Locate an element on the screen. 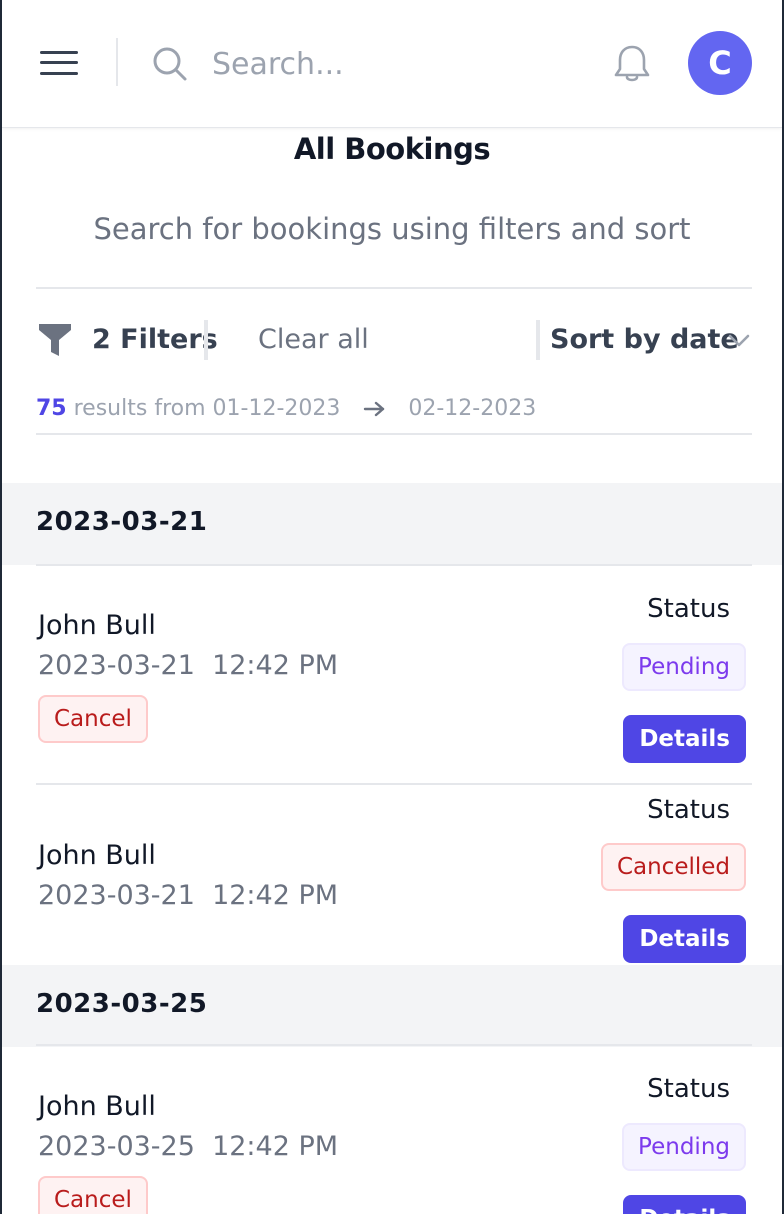 Image resolution: width=784 pixels, height=1214 pixels. chevron-down-icon is located at coordinates (739, 340).